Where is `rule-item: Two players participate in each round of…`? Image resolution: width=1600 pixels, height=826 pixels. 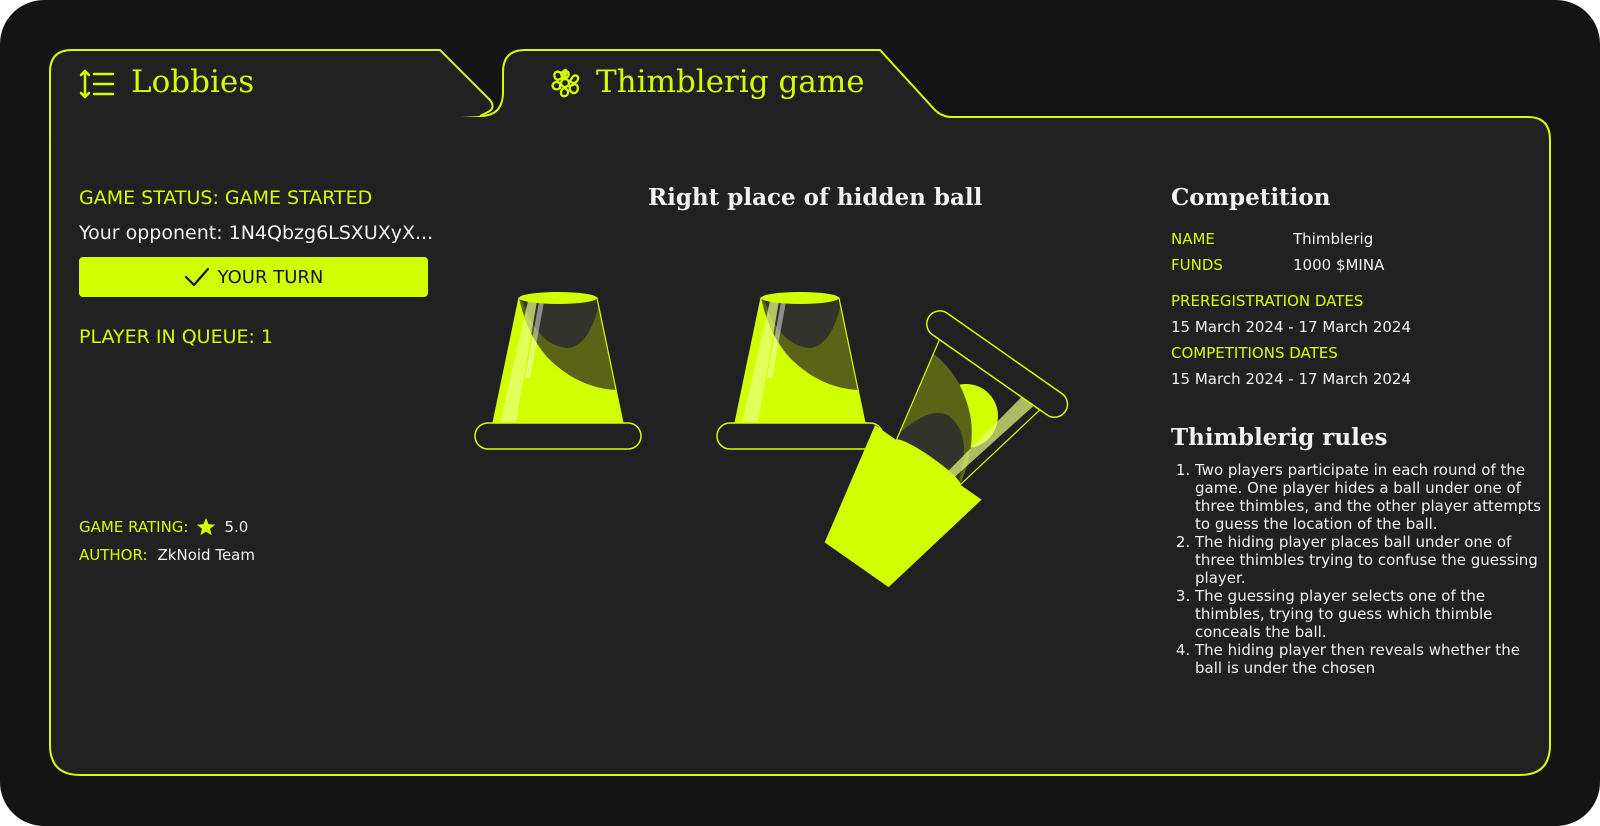
rule-item: Two players participate in each round of… is located at coordinates (1370, 497).